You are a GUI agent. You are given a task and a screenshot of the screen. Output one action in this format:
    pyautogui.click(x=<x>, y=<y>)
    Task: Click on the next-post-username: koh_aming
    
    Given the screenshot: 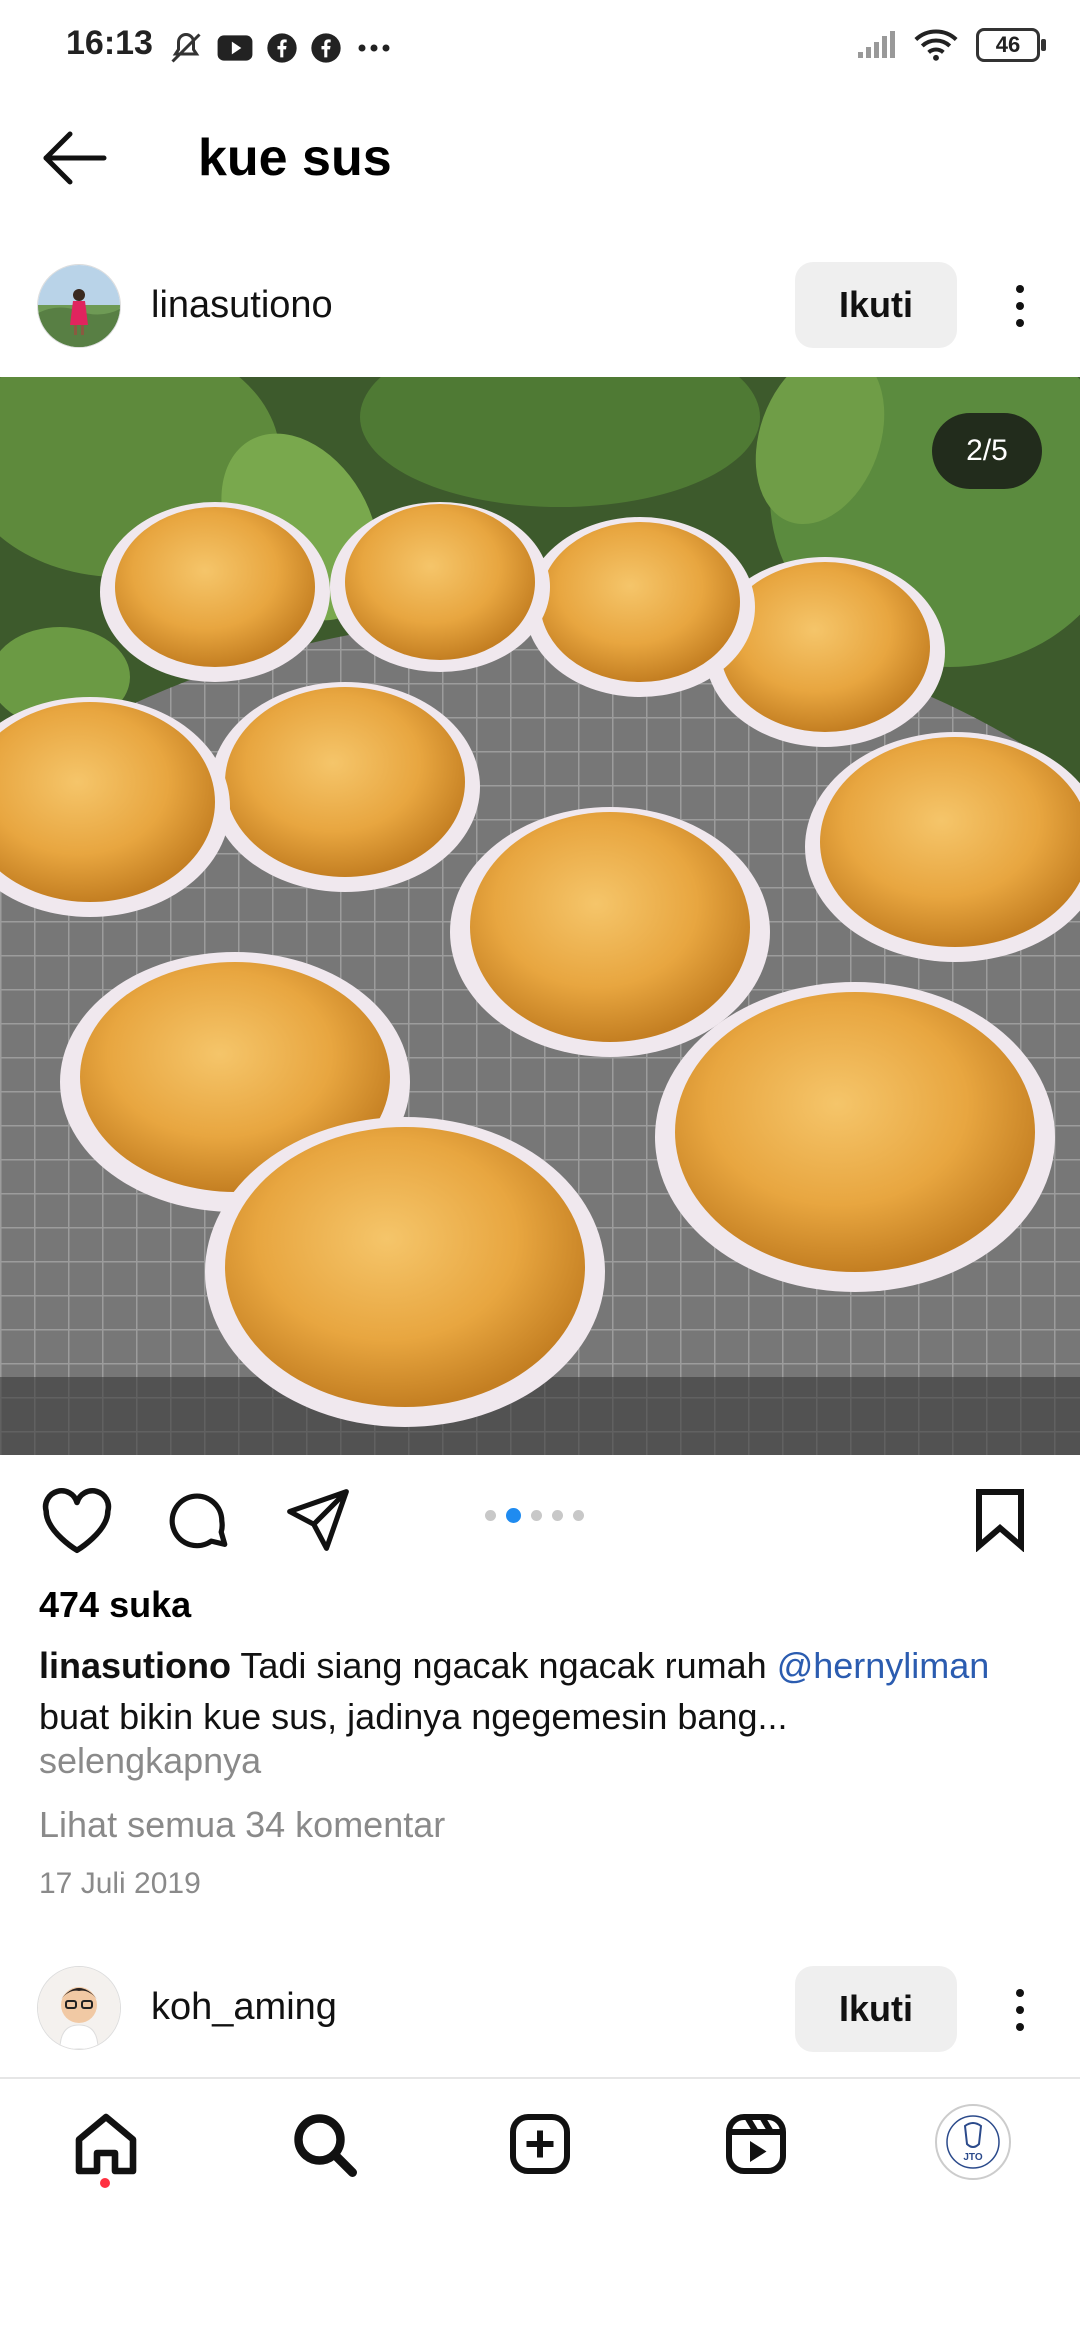 What is the action you would take?
    pyautogui.click(x=244, y=2007)
    